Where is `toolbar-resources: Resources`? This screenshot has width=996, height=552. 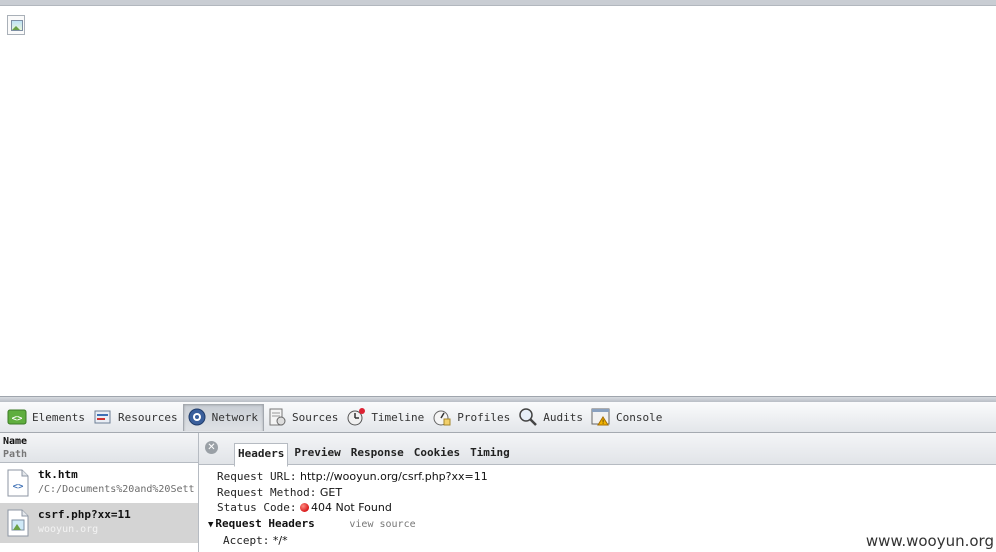 toolbar-resources: Resources is located at coordinates (136, 417).